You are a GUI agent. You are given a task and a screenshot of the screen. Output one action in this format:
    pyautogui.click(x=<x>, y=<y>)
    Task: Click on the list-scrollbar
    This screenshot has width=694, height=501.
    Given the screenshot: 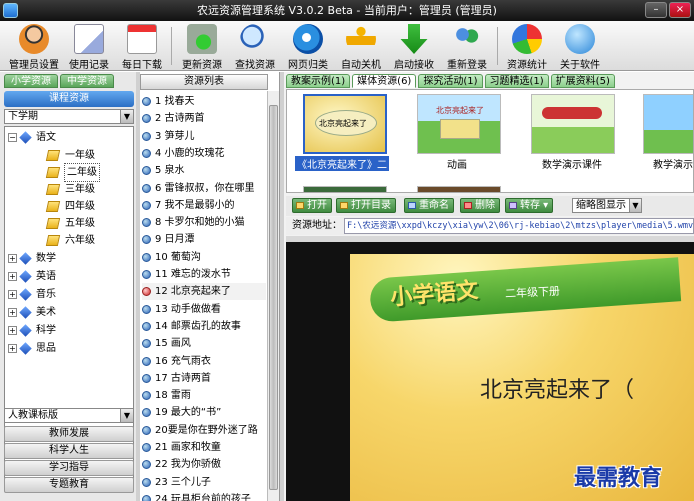 What is the action you would take?
    pyautogui.click(x=273, y=296)
    